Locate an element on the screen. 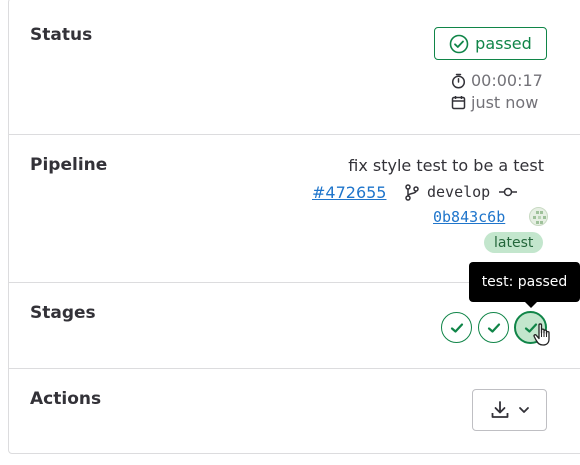 Image resolution: width=580 pixels, height=465 pixels. identicon-icon is located at coordinates (539, 217).